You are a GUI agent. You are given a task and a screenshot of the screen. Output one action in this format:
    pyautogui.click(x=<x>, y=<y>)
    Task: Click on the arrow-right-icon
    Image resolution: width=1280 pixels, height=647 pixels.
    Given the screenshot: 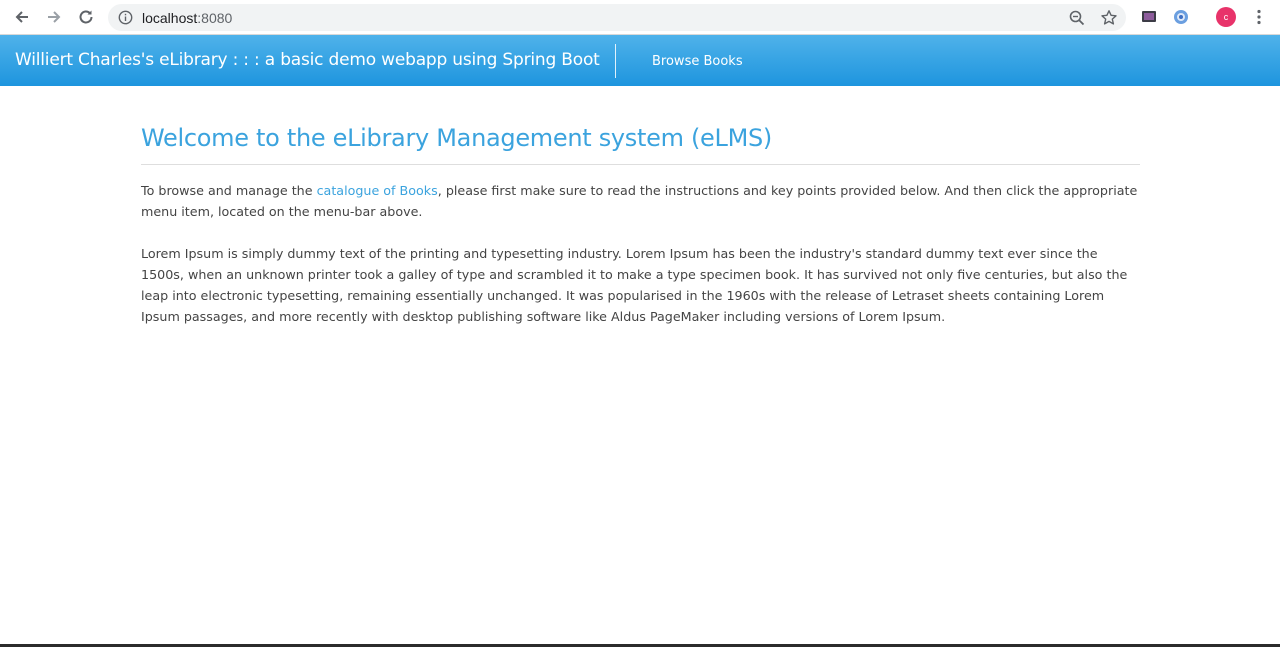 What is the action you would take?
    pyautogui.click(x=54, y=17)
    